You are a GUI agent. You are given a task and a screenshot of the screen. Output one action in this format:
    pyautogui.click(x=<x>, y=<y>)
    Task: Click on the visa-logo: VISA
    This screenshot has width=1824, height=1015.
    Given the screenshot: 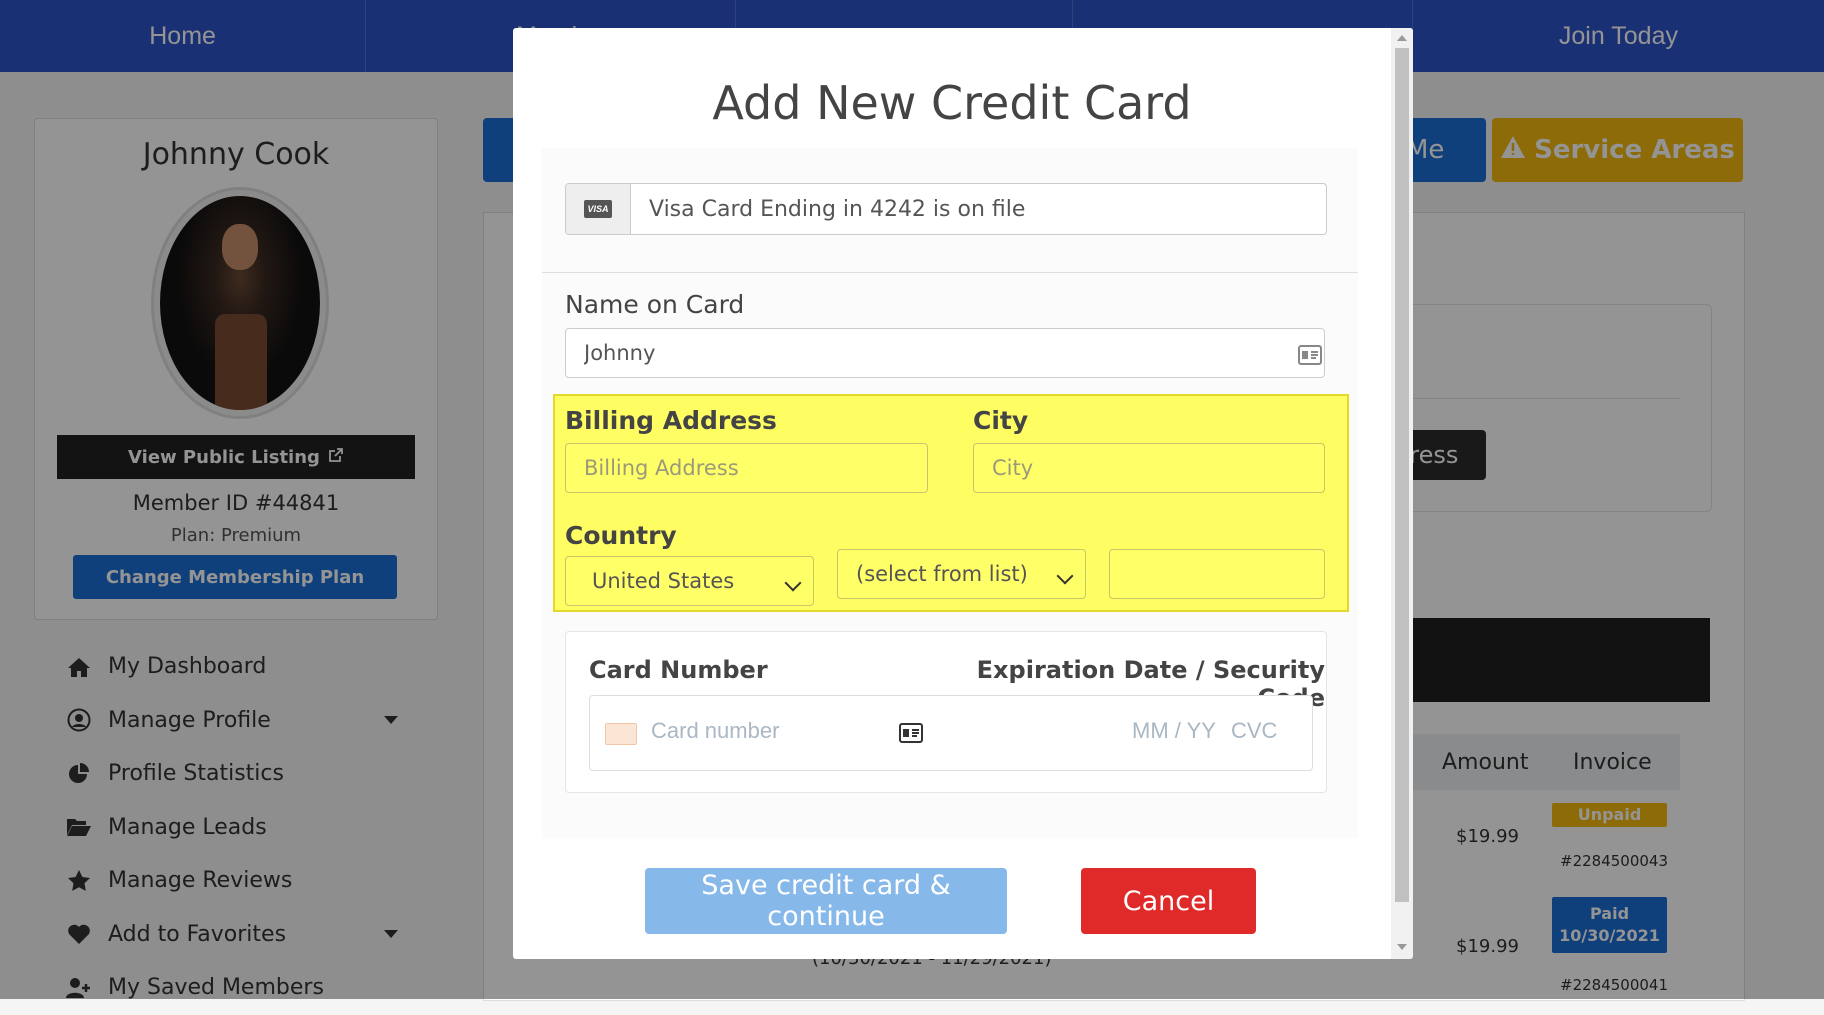 What is the action you would take?
    pyautogui.click(x=598, y=209)
    